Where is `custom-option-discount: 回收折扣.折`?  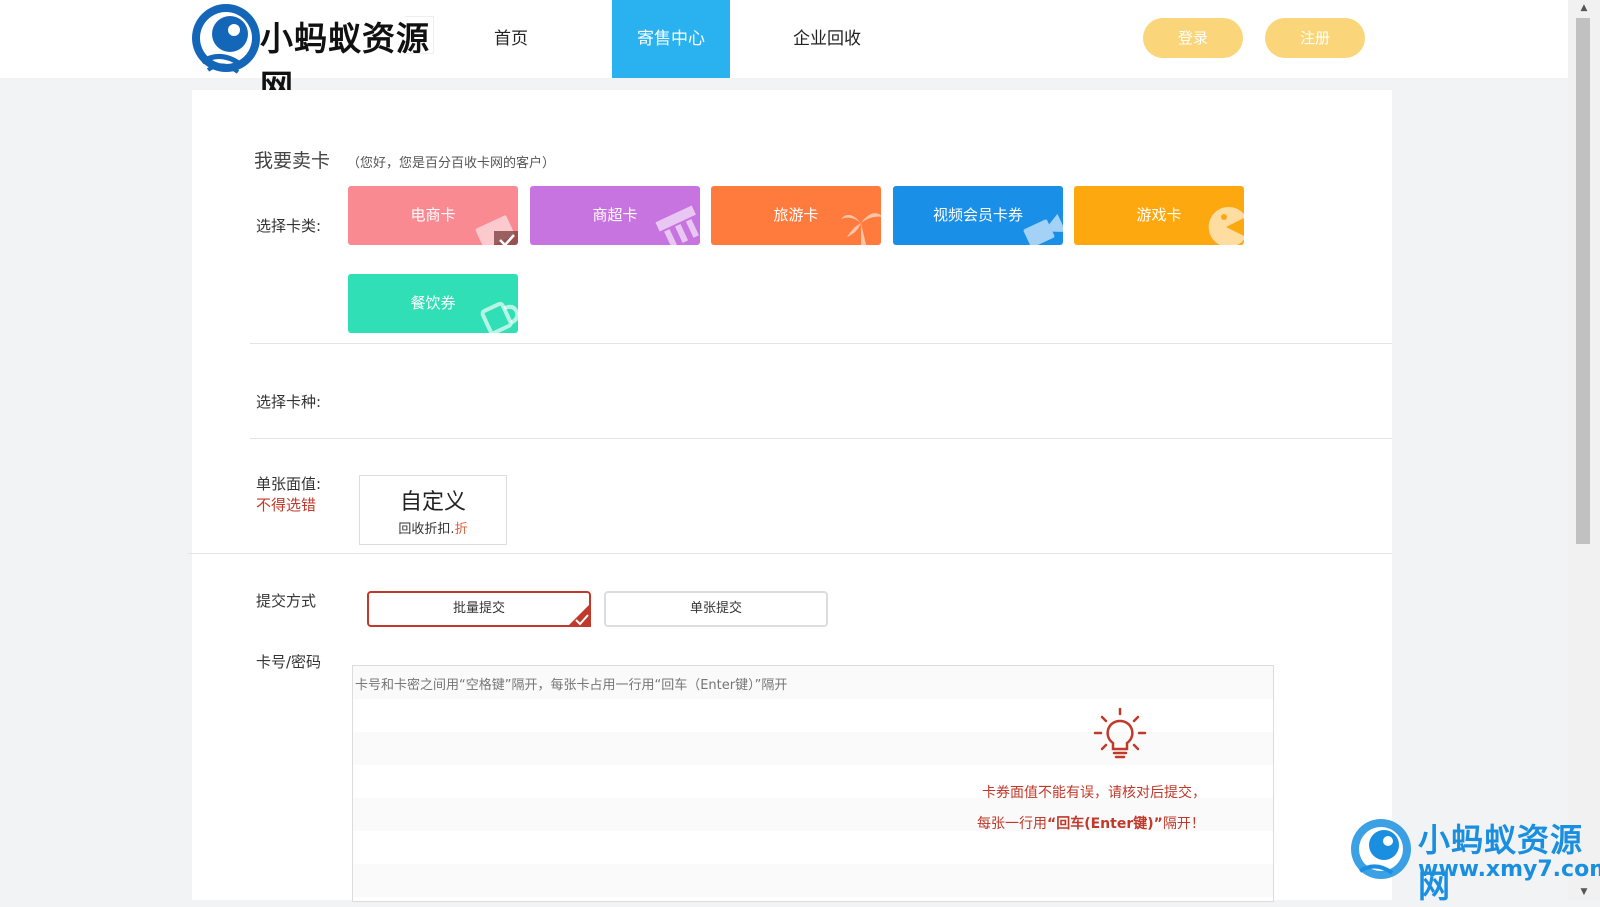
custom-option-discount: 回收折扣.折 is located at coordinates (433, 529).